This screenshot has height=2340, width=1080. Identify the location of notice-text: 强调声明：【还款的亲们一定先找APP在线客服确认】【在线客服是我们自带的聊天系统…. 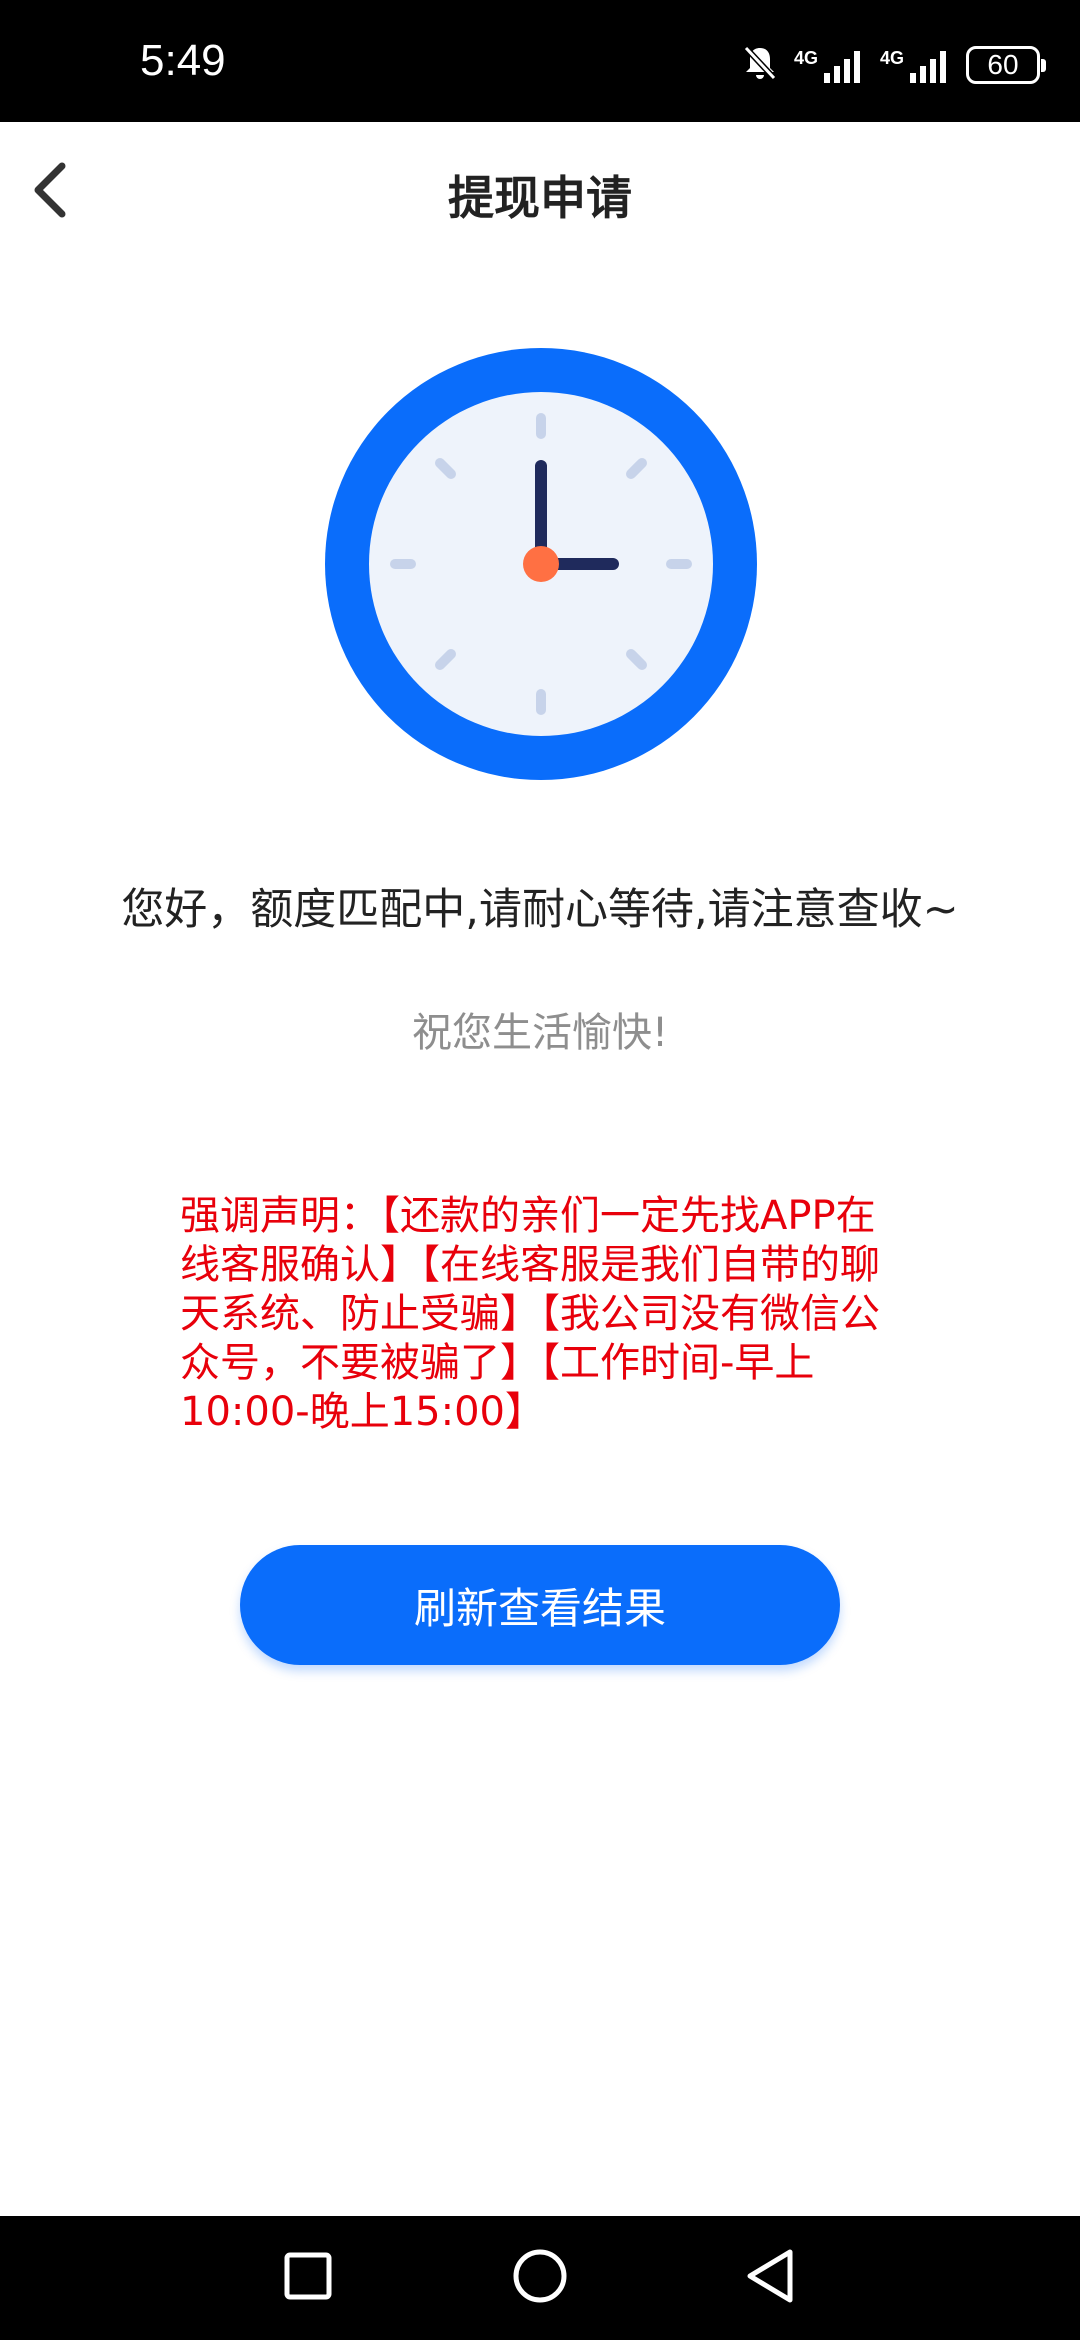
(530, 1314).